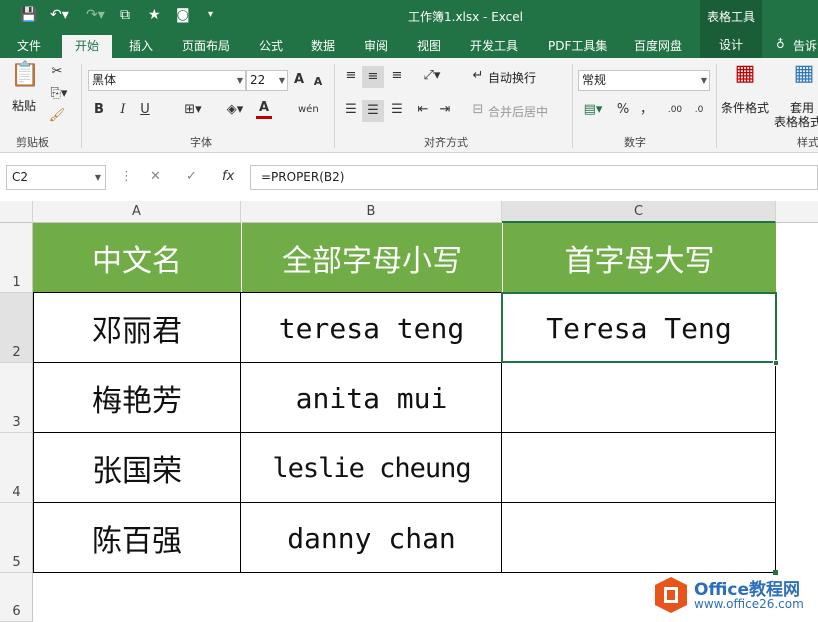 Image resolution: width=818 pixels, height=622 pixels. I want to click on cut-icon: ✂, so click(57, 72).